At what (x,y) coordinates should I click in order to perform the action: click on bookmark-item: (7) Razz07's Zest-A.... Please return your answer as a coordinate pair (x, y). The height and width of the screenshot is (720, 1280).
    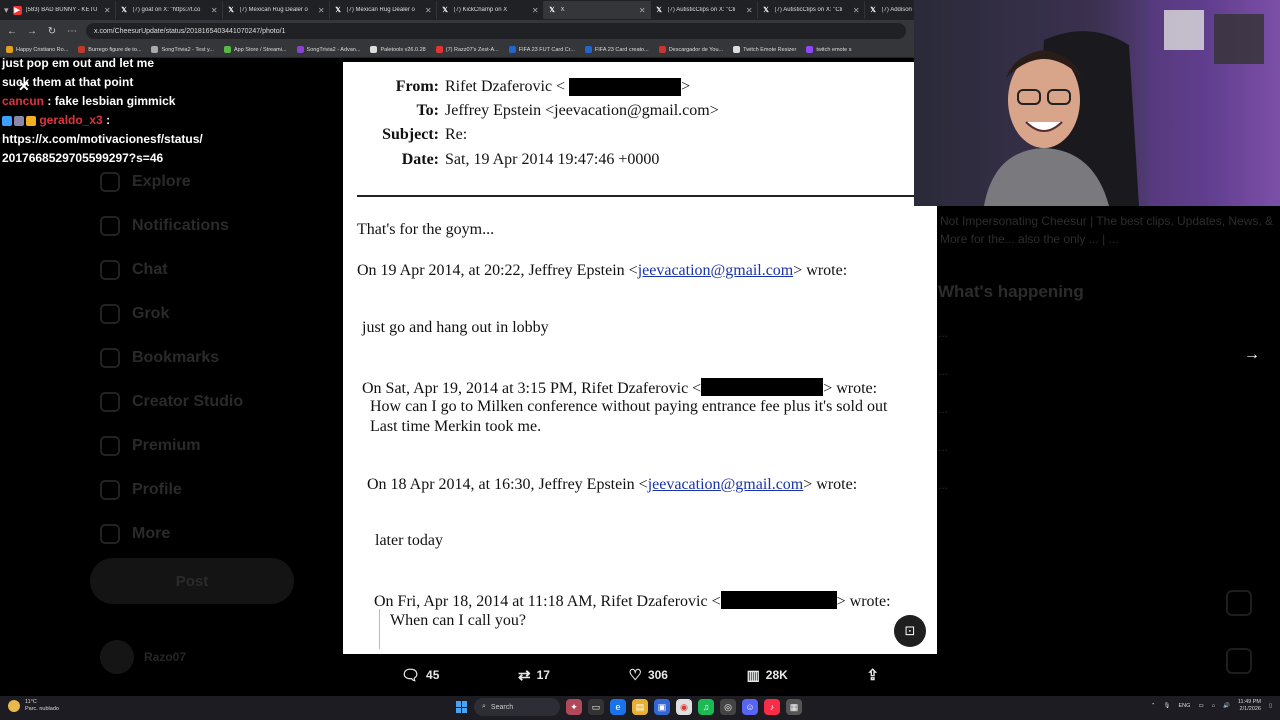
    Looking at the image, I should click on (467, 49).